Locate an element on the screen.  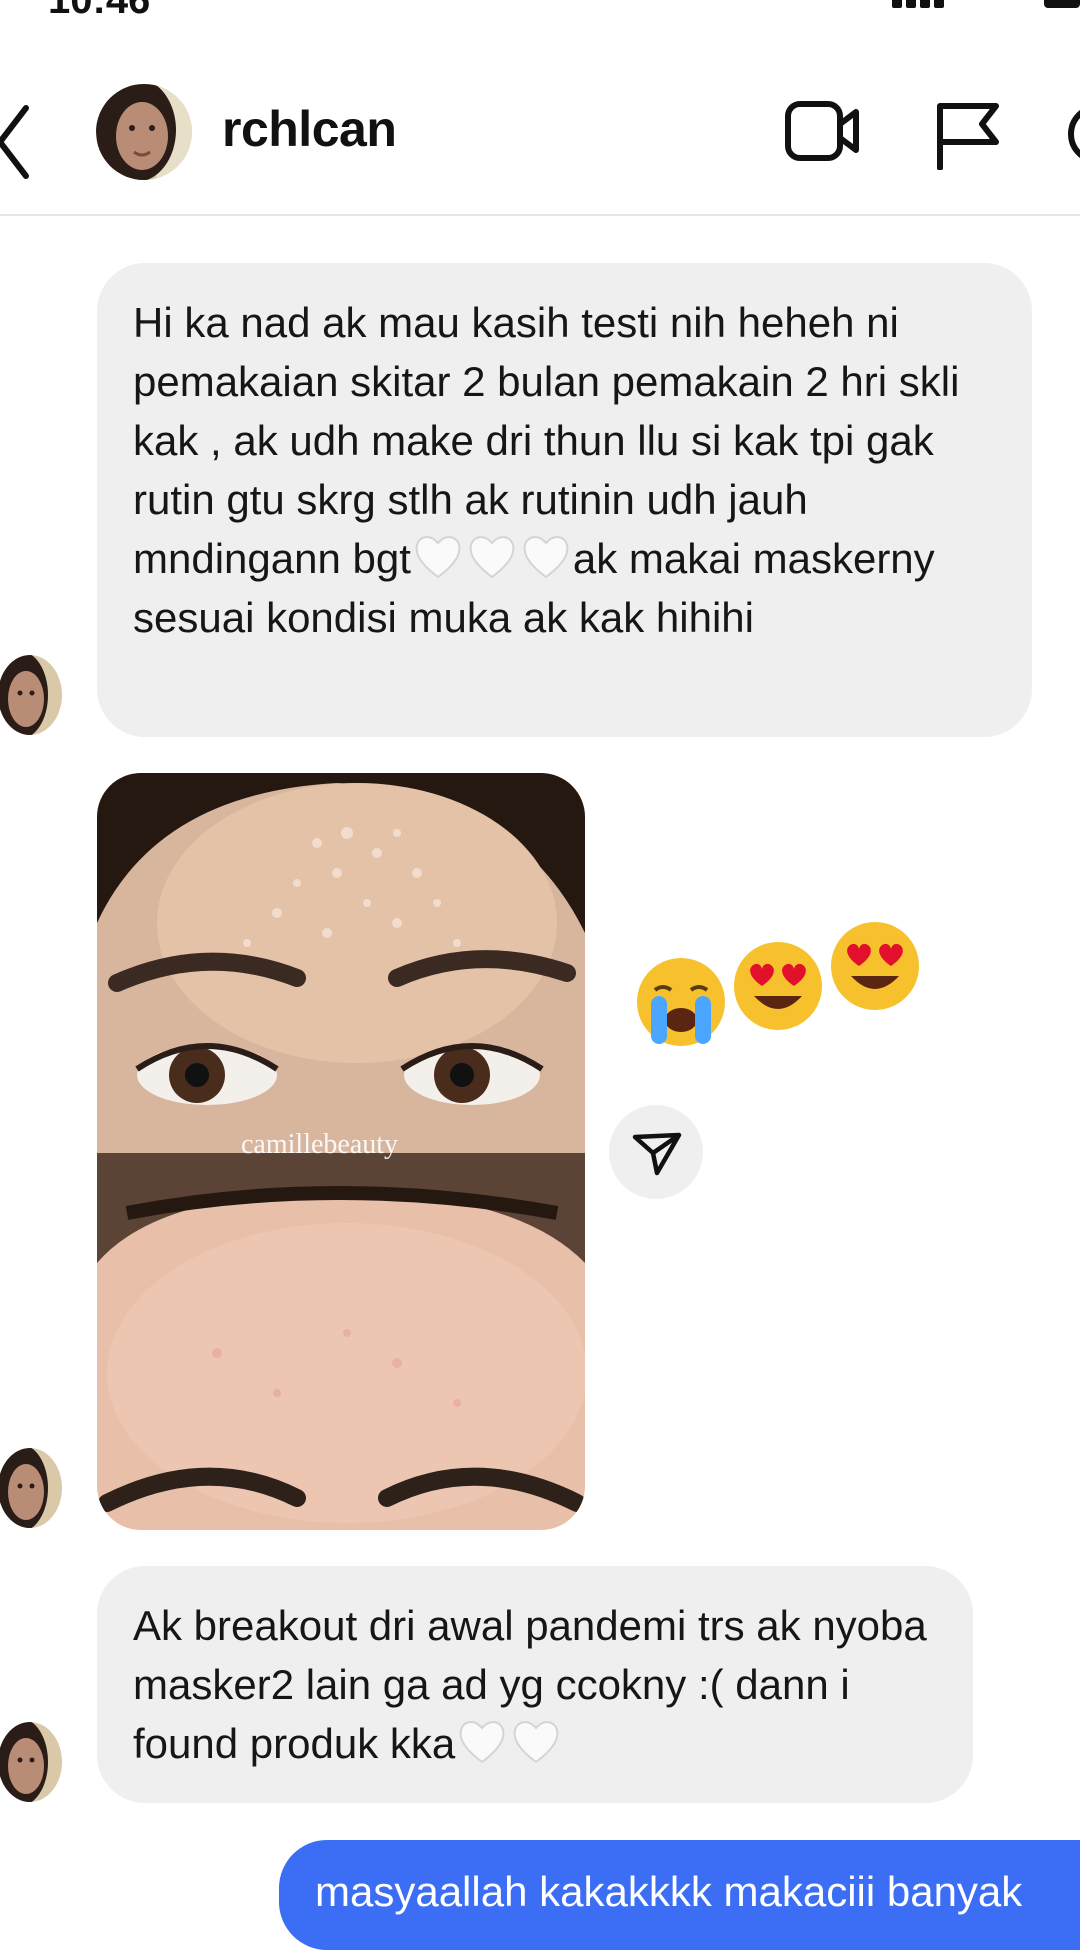
share-button is located at coordinates (656, 1152).